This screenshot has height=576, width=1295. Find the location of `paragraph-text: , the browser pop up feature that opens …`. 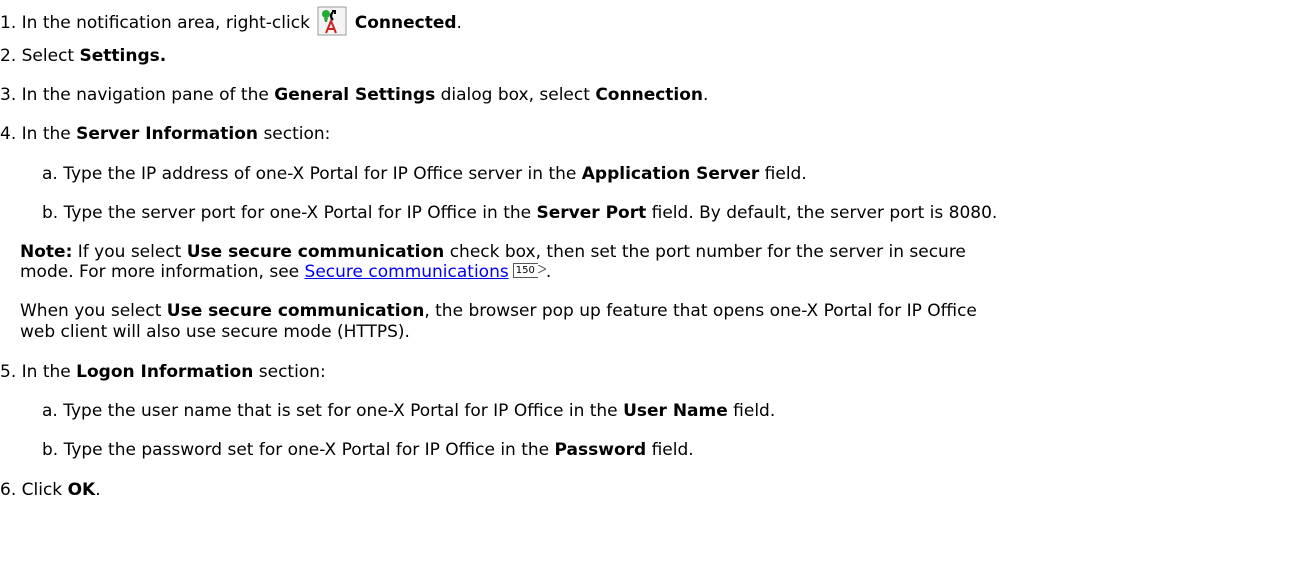

paragraph-text: , the browser pop up feature that opens … is located at coordinates (700, 311).